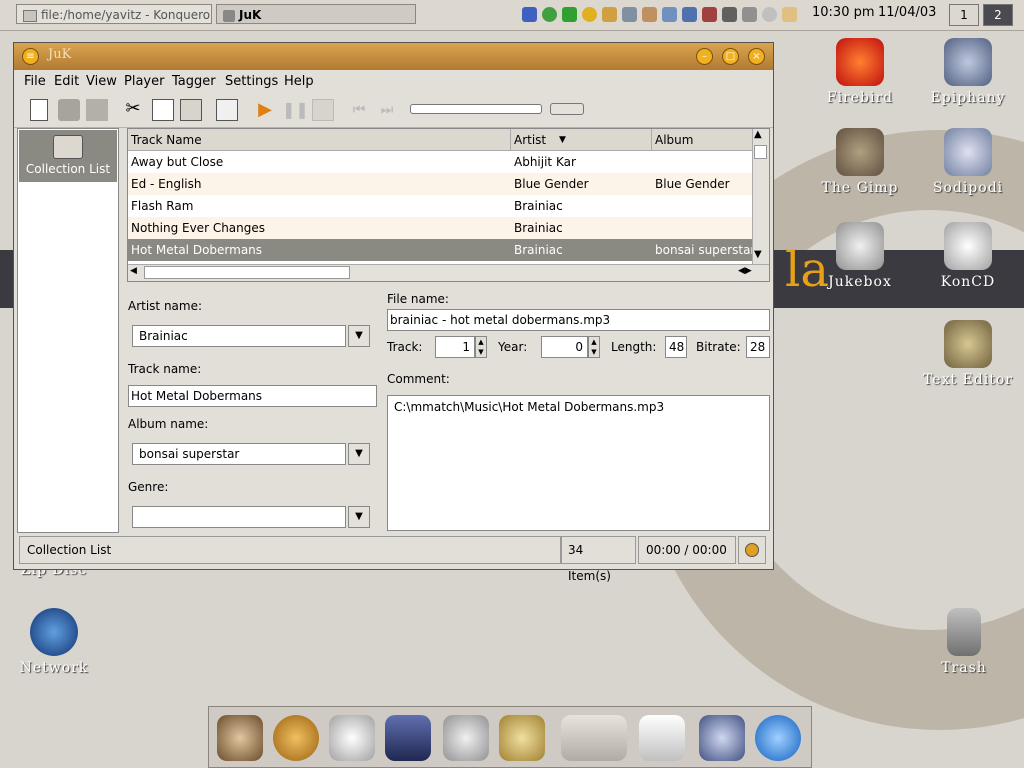 Image resolution: width=1024 pixels, height=768 pixels. I want to click on track-position-slider, so click(476, 109).